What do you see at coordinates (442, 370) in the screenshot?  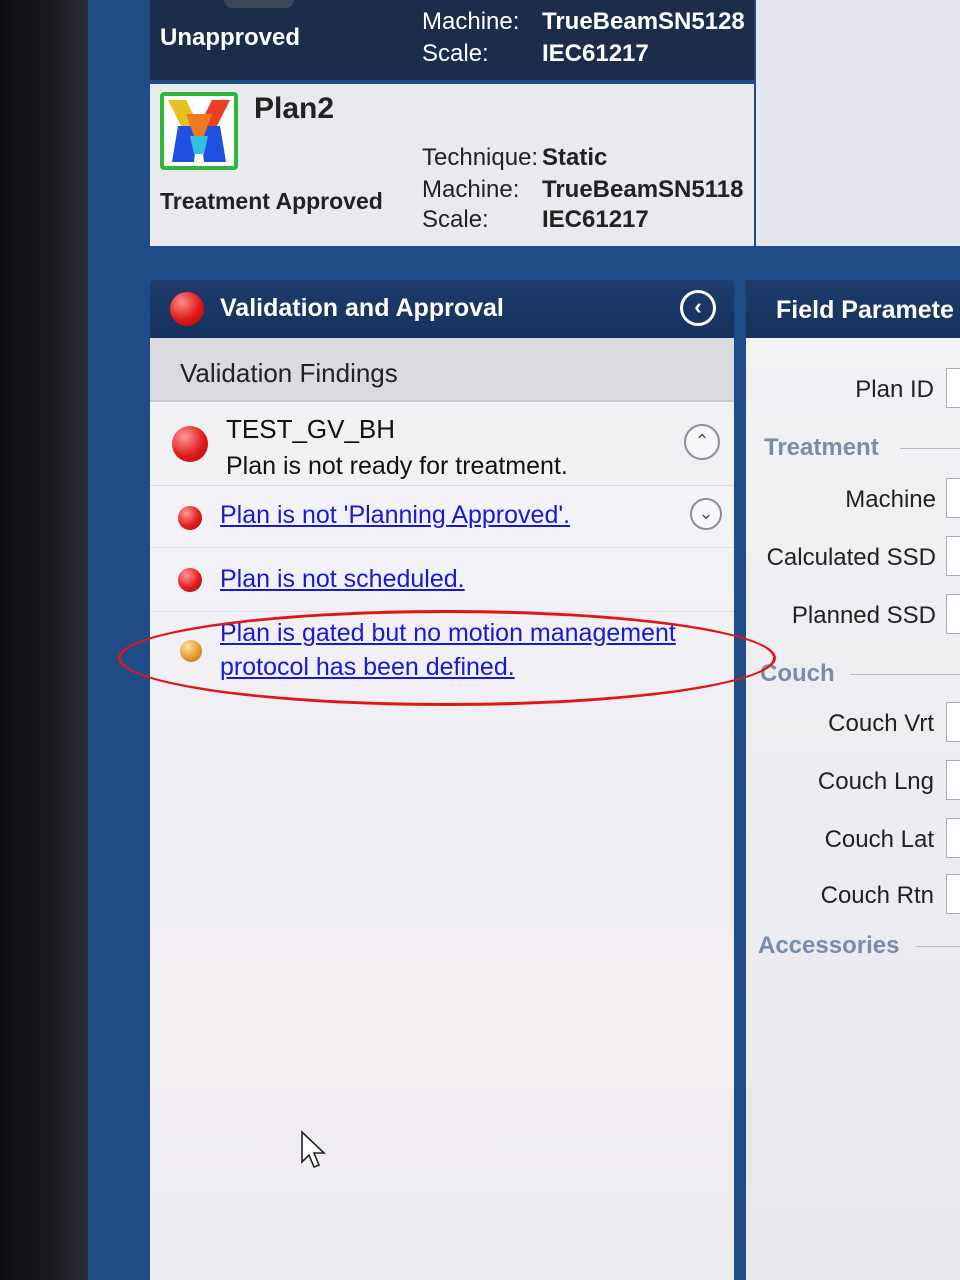 I see `findings-header: Validation Findings` at bounding box center [442, 370].